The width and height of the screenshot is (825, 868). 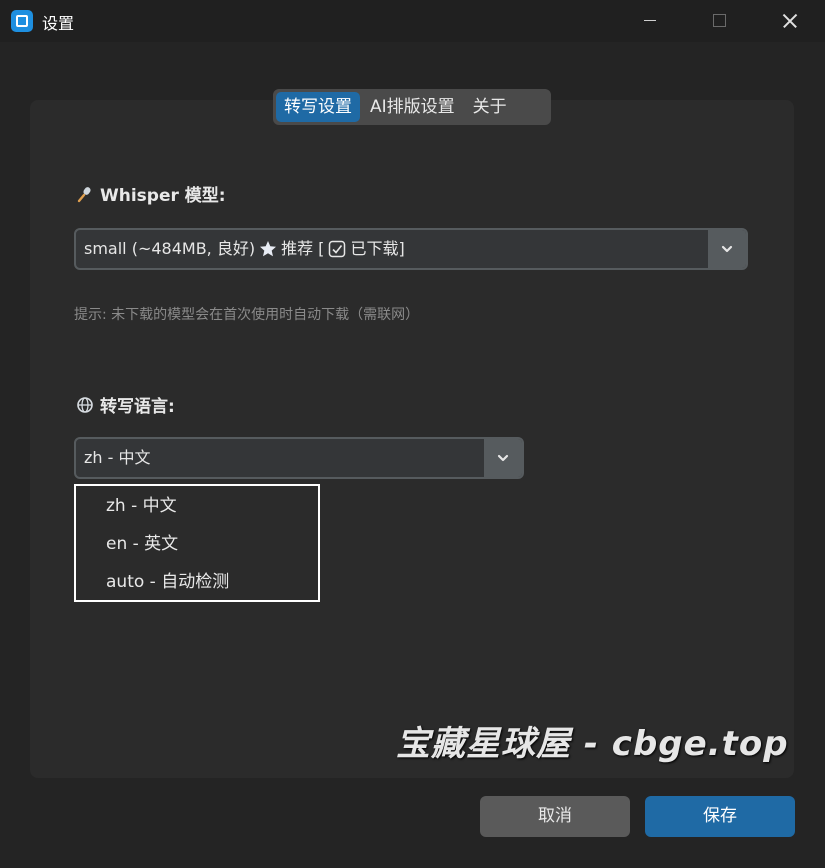 What do you see at coordinates (299, 458) in the screenshot?
I see `language-select: zh - 中文` at bounding box center [299, 458].